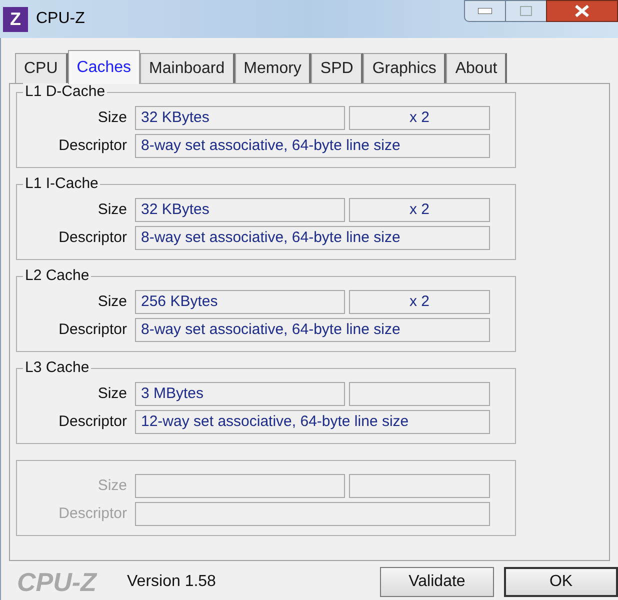 The height and width of the screenshot is (600, 618). What do you see at coordinates (41, 68) in the screenshot?
I see `tab: CPU` at bounding box center [41, 68].